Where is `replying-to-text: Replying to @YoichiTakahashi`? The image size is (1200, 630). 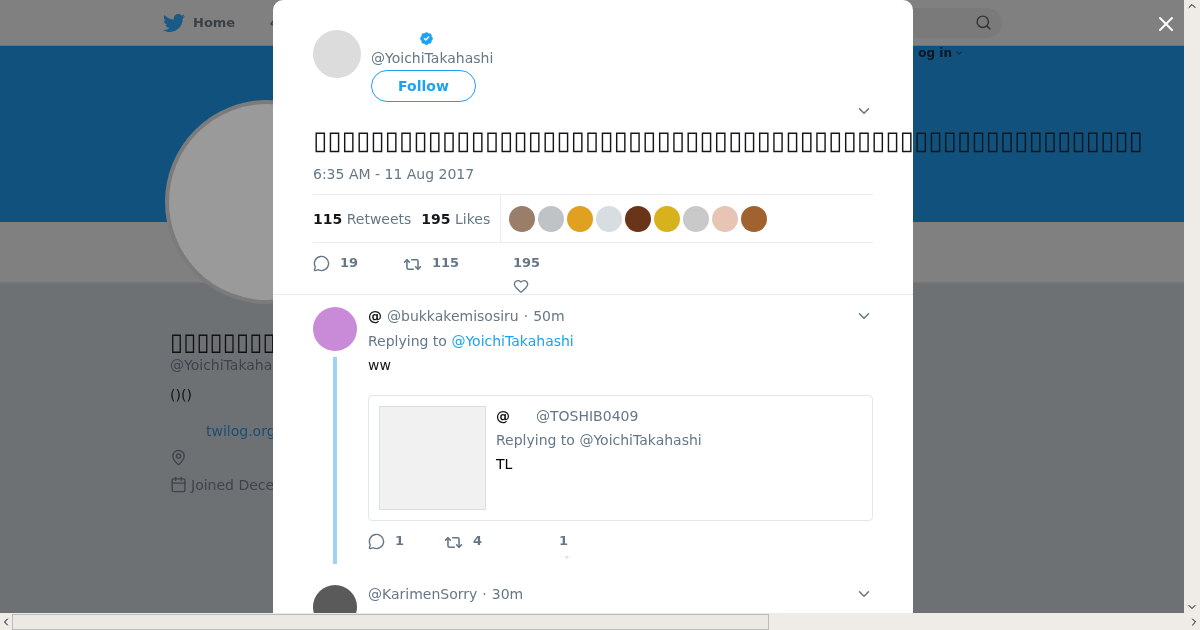
replying-to-text: Replying to @YoichiTakahashi is located at coordinates (471, 341).